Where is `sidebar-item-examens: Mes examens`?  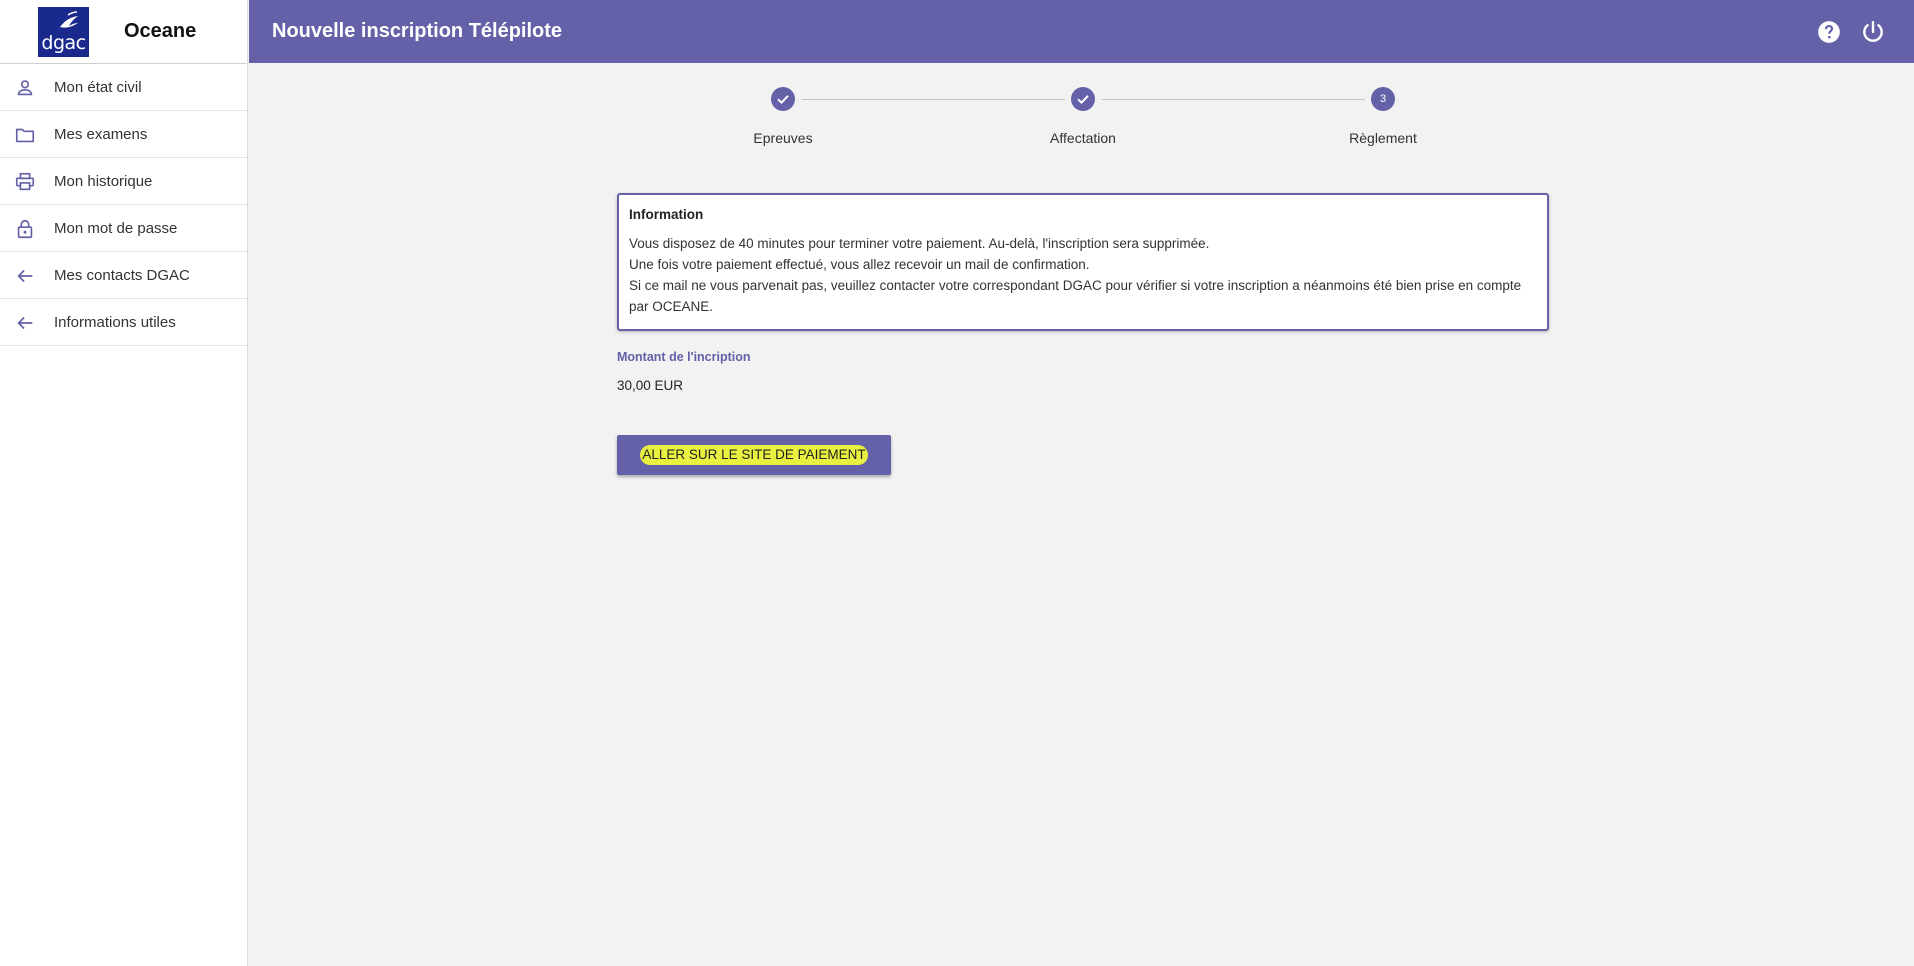
sidebar-item-examens: Mes examens is located at coordinates (123, 134).